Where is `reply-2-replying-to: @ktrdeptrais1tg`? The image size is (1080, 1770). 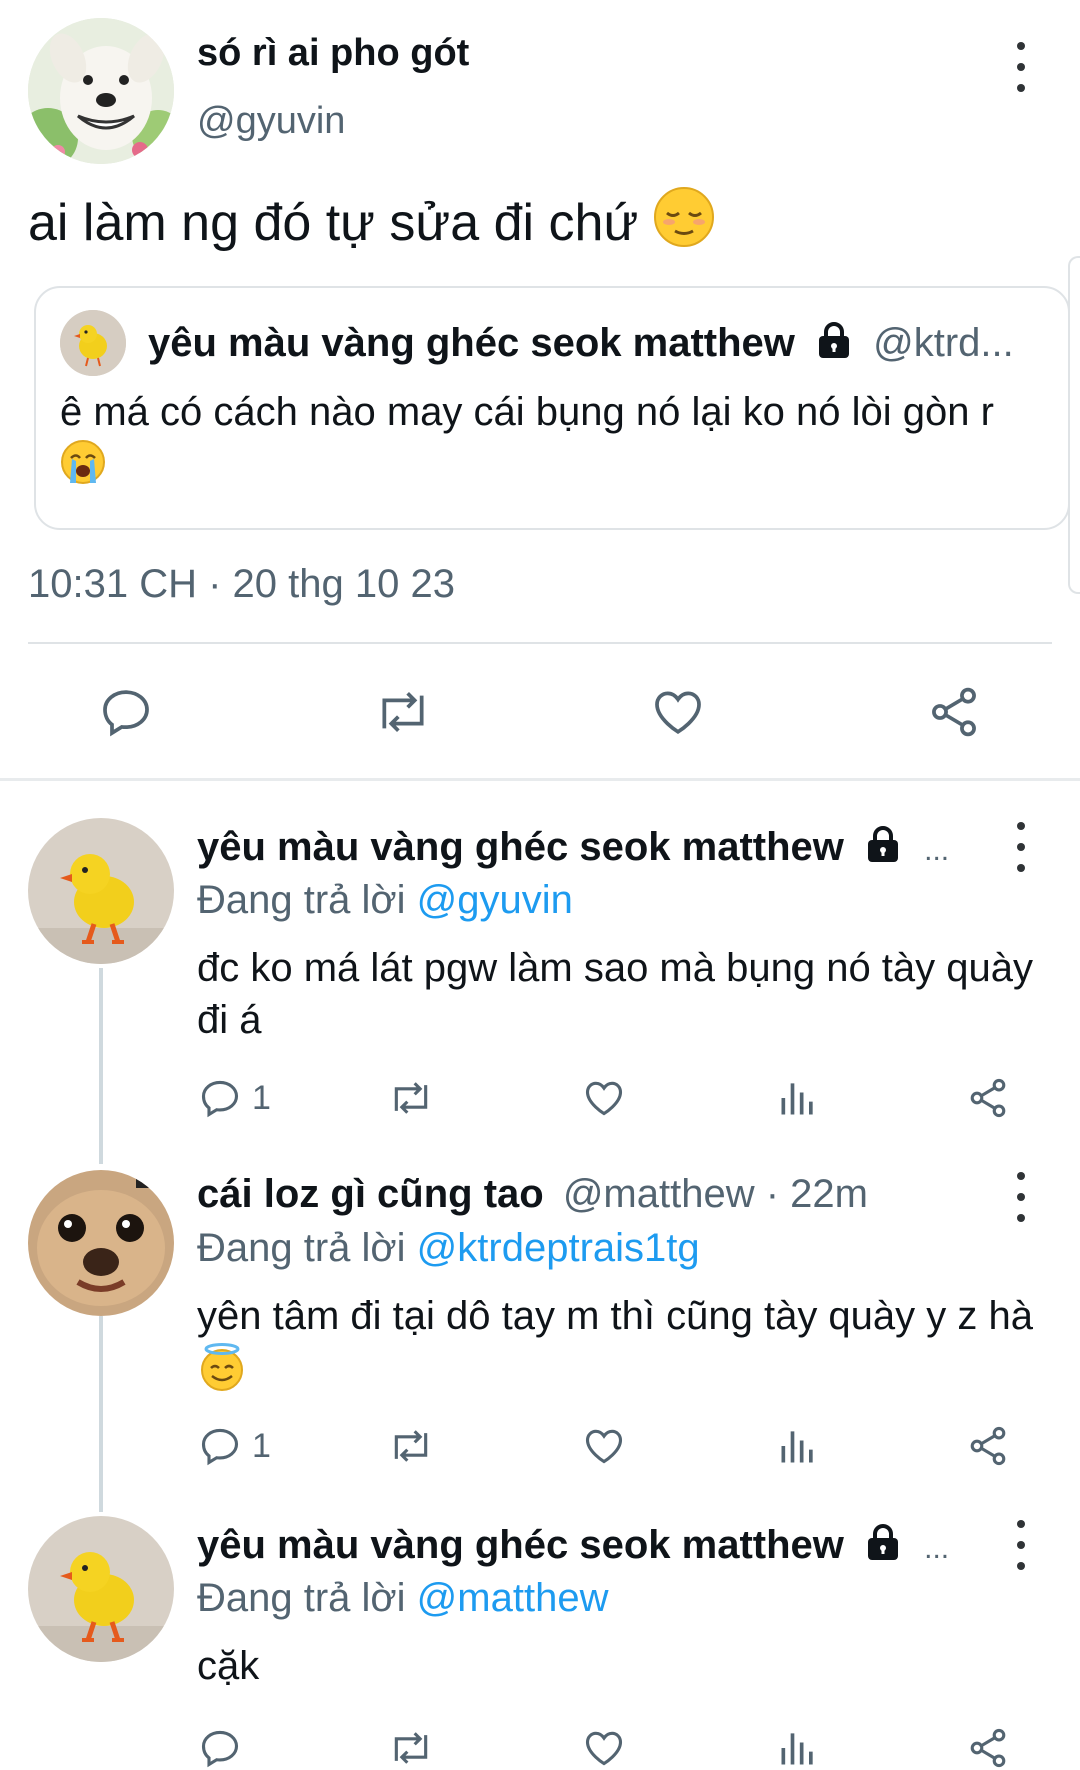
reply-2-replying-to: @ktrdeptrais1tg is located at coordinates (558, 1248).